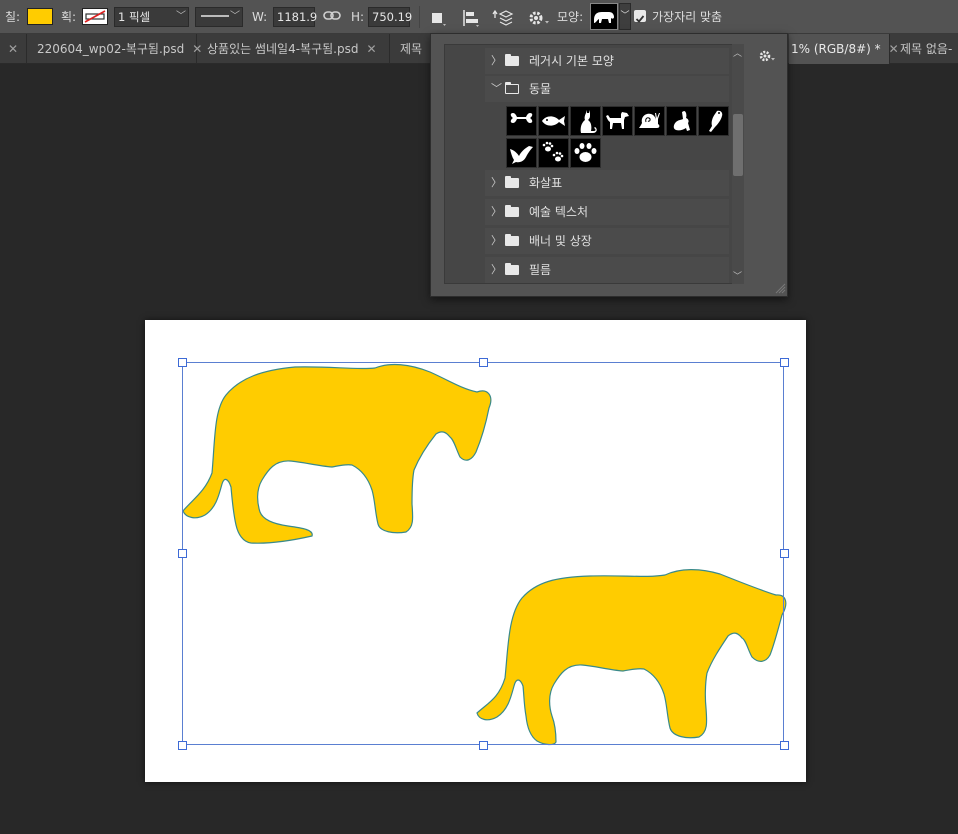  Describe the element at coordinates (182, 745) in the screenshot. I see `transform-handle-bottom-left` at that location.